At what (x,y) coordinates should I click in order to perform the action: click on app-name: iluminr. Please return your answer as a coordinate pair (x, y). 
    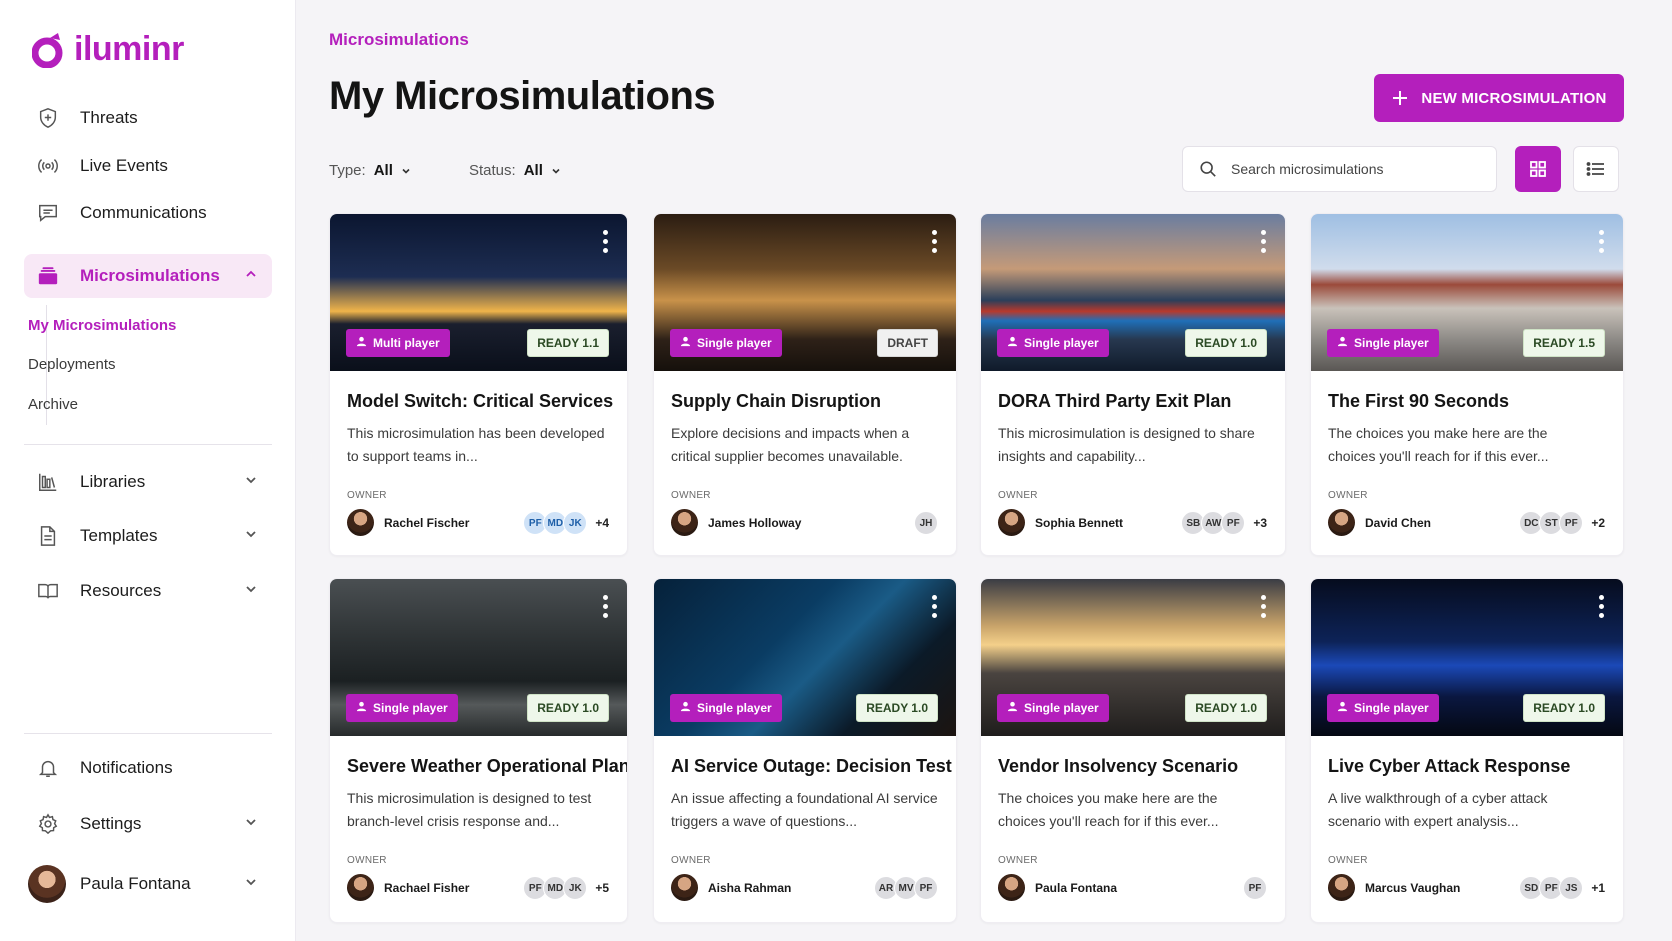
    Looking at the image, I should click on (129, 49).